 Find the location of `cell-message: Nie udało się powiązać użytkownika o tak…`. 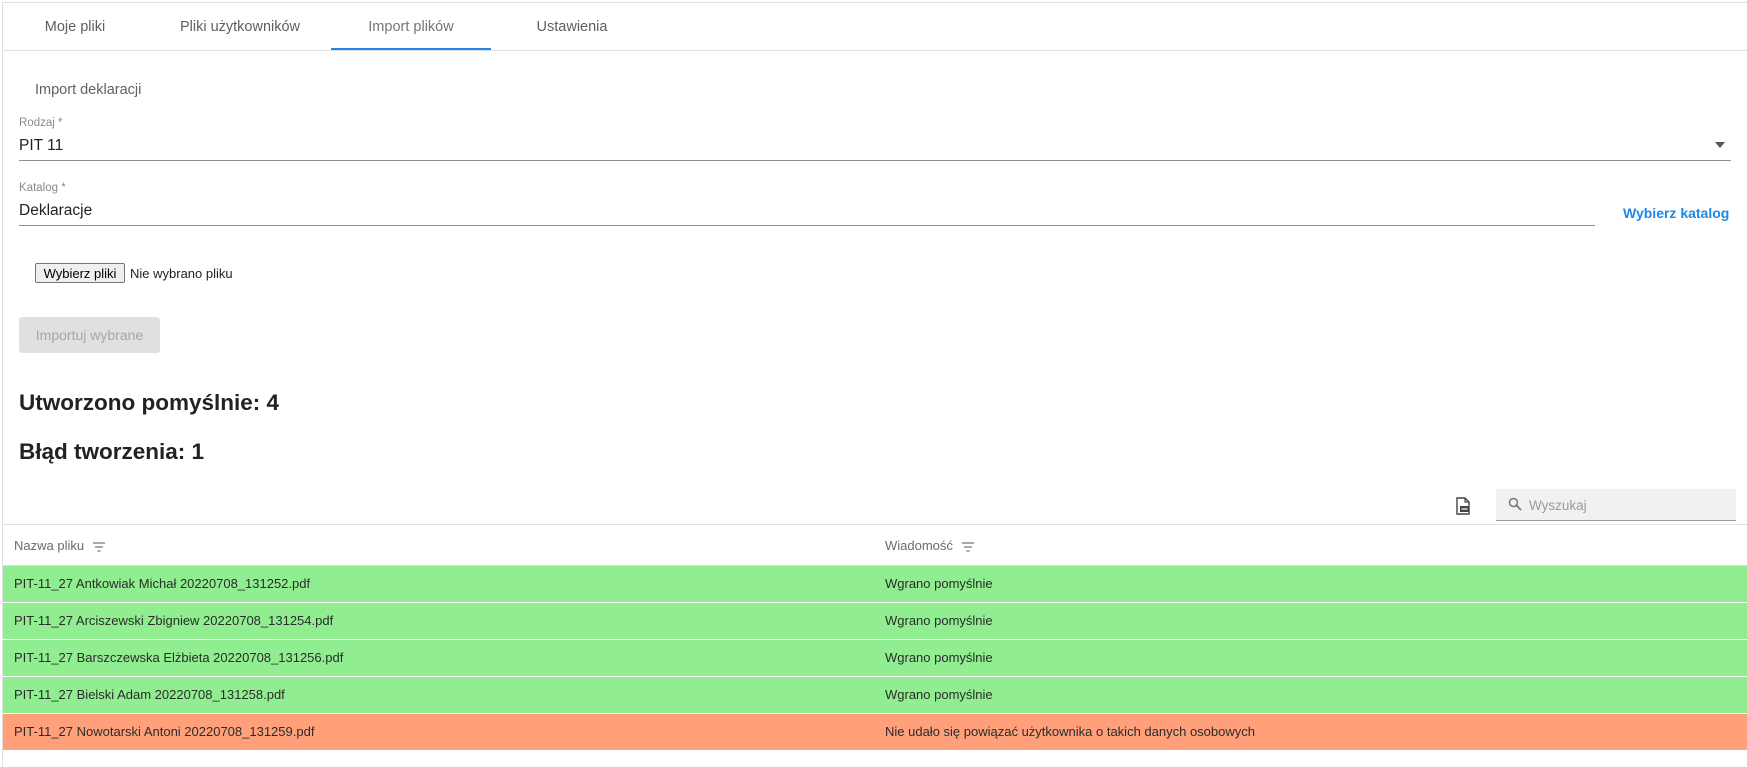

cell-message: Nie udało się powiązać użytkownika o tak… is located at coordinates (1070, 731).